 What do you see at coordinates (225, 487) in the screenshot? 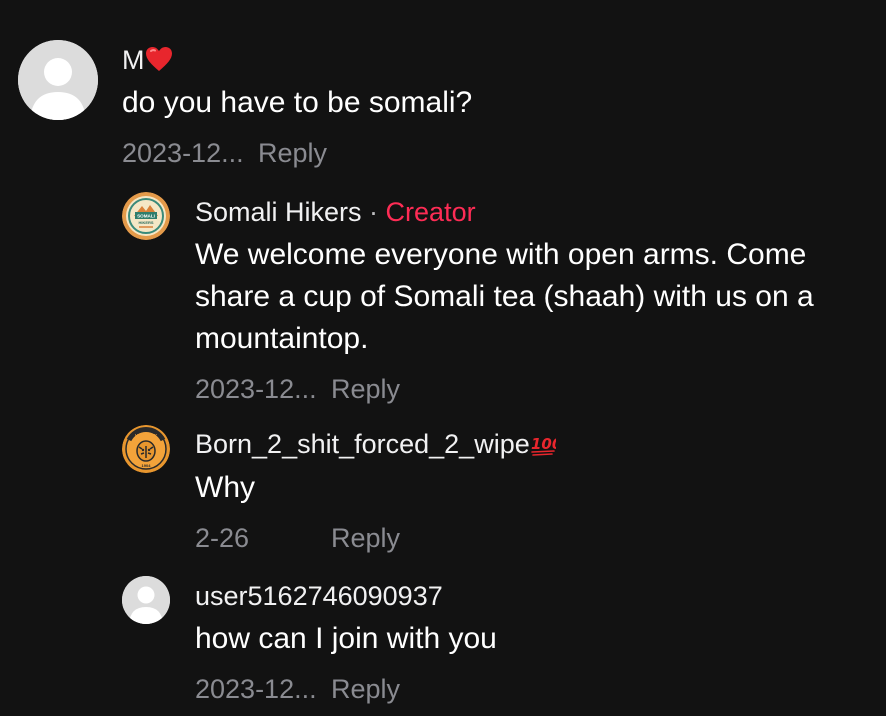
I see `comment-text: Why` at bounding box center [225, 487].